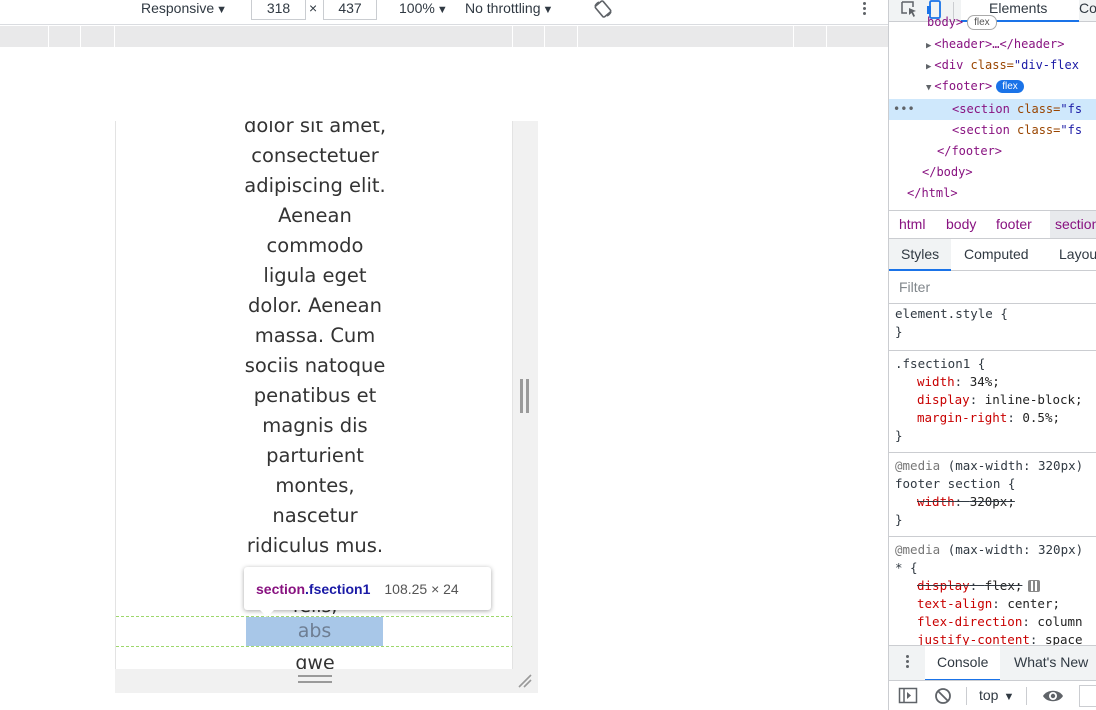 Image resolution: width=1096 pixels, height=710 pixels. Describe the element at coordinates (909, 9) in the screenshot. I see `inspect-element-icon` at that location.